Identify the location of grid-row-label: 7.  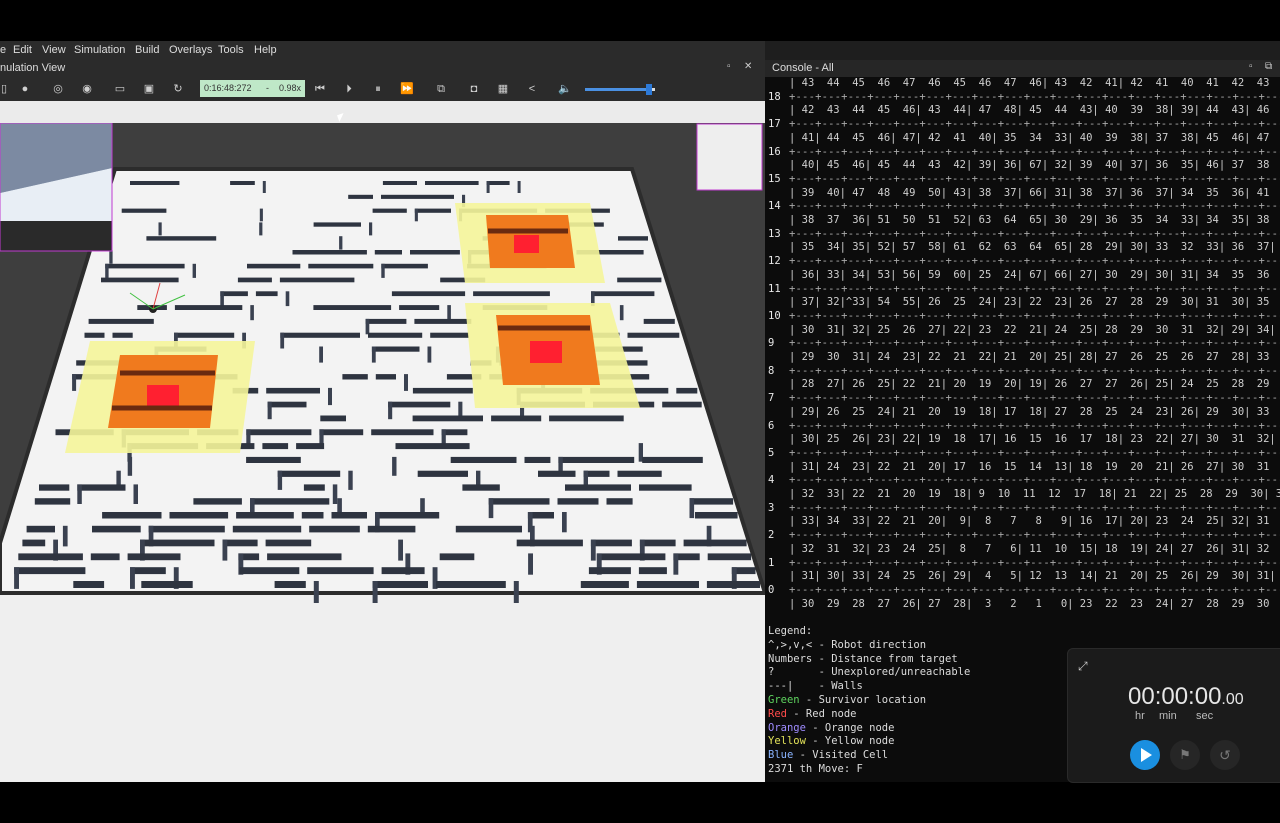
(771, 398).